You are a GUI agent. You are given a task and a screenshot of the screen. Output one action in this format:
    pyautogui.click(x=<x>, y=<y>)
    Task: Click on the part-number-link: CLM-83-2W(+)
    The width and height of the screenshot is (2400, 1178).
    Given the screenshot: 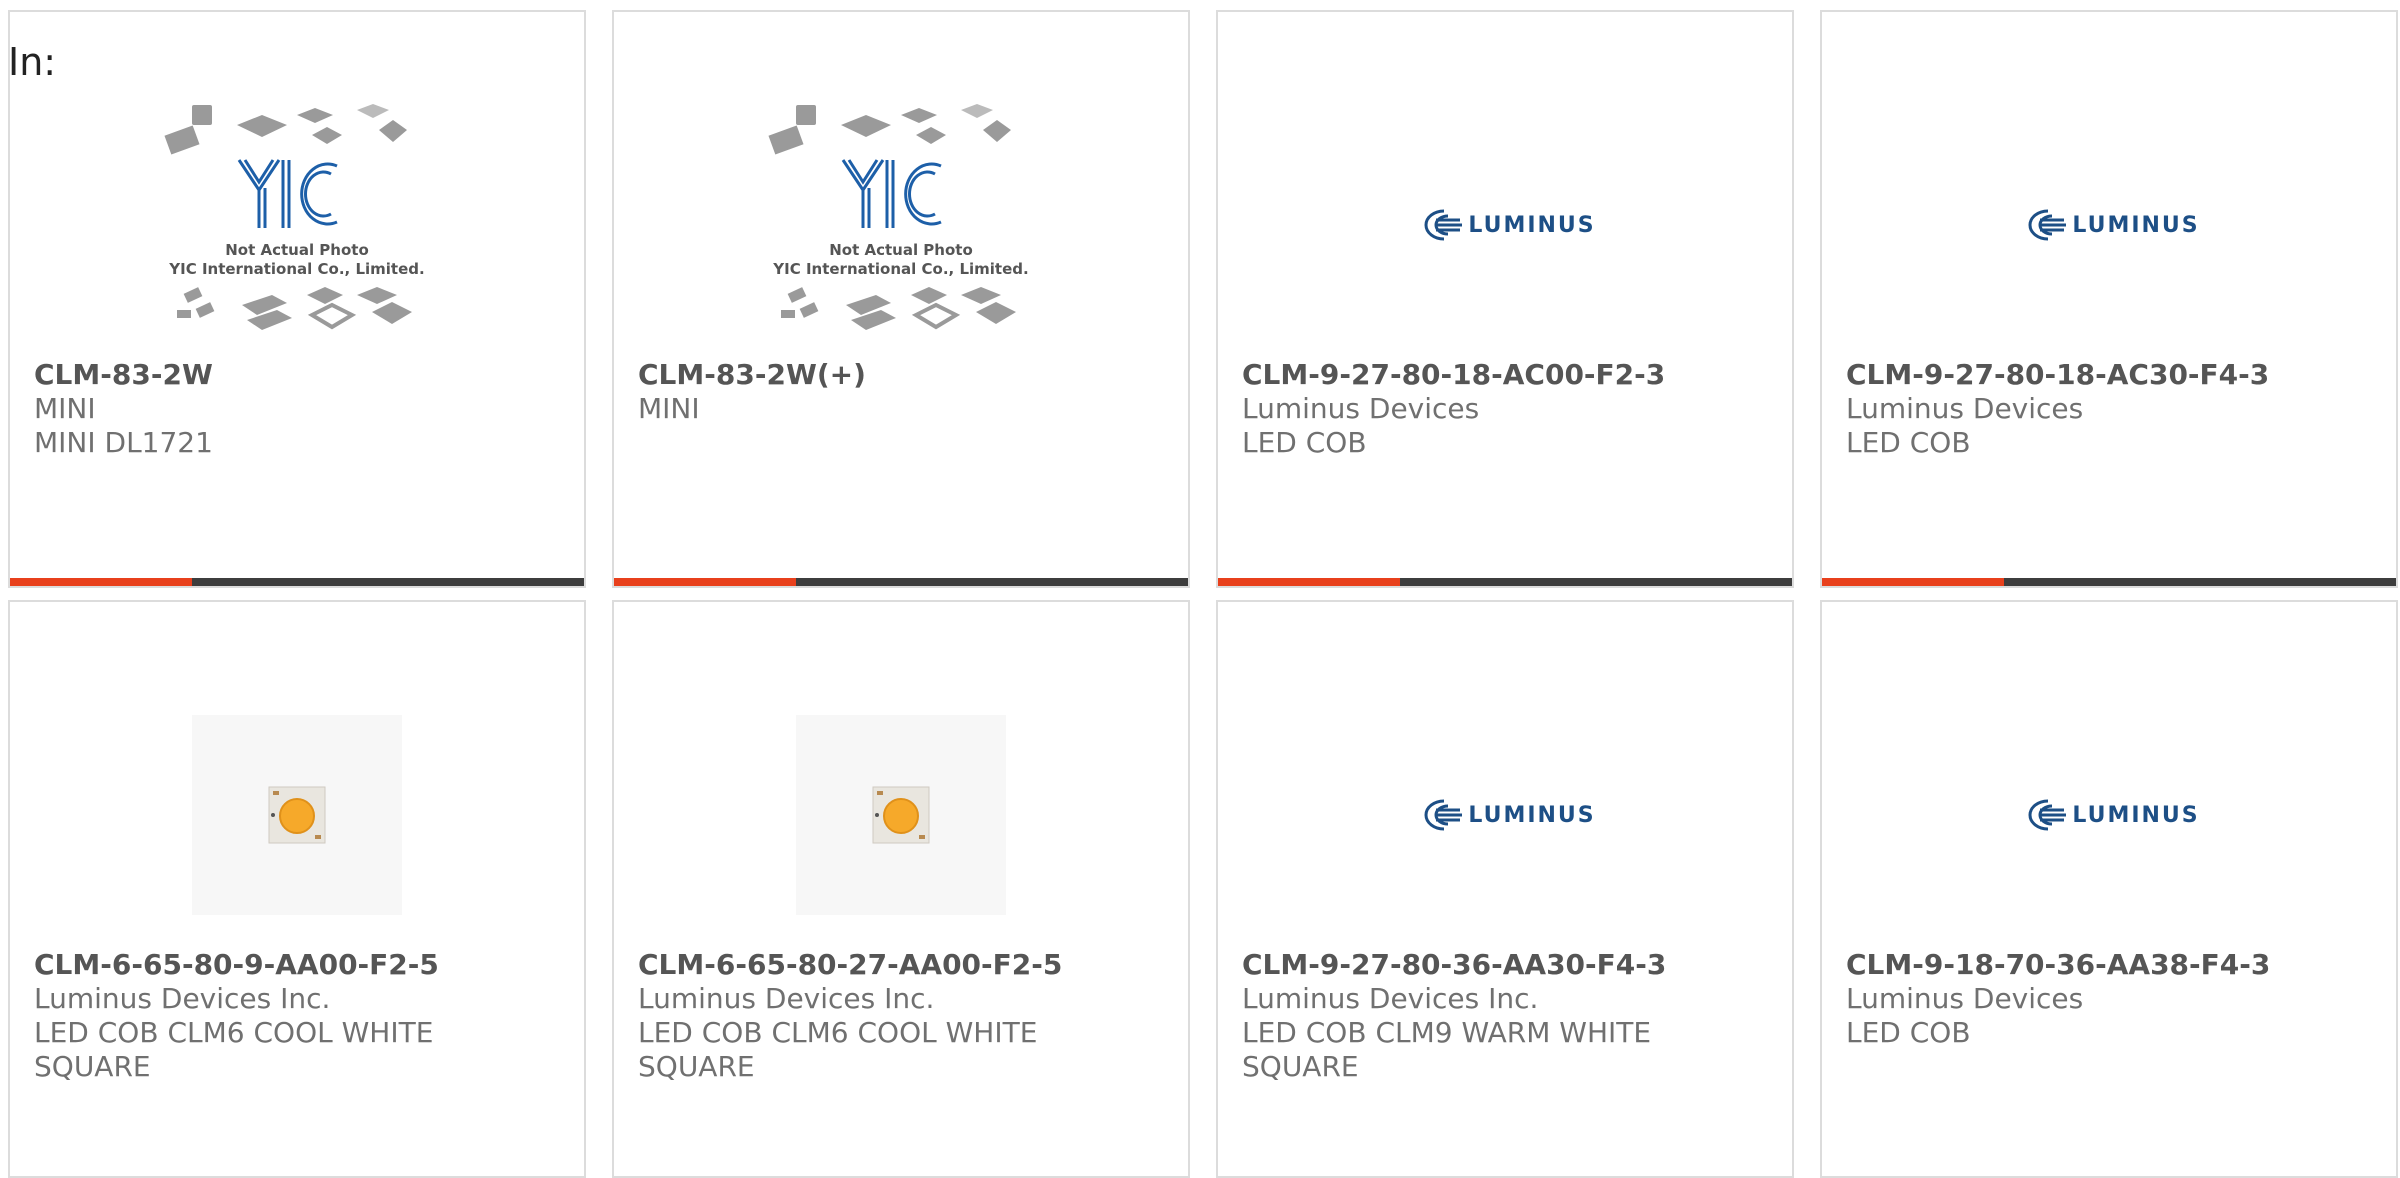 What is the action you would take?
    pyautogui.click(x=908, y=375)
    